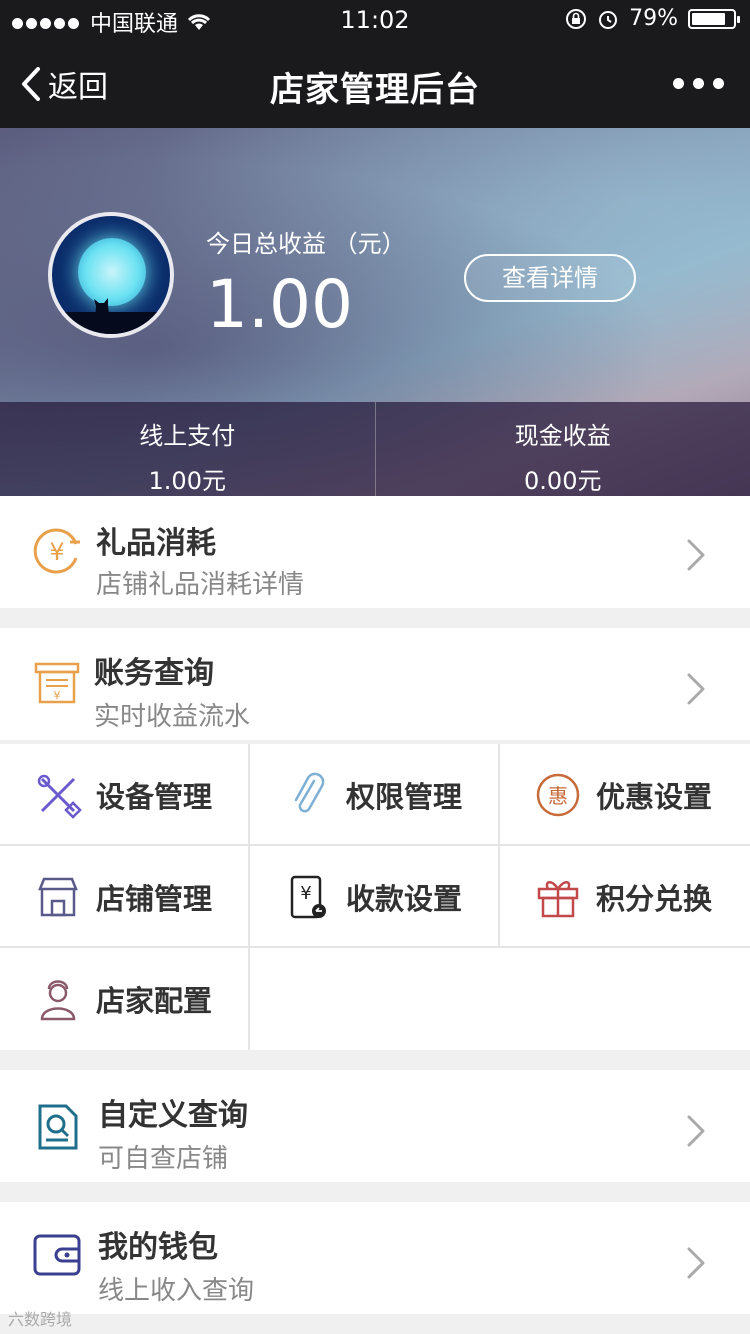 The height and width of the screenshot is (1334, 750). What do you see at coordinates (375, 552) in the screenshot?
I see `gift-consumption-row: ¥ 礼品消耗 店铺礼品消耗详情` at bounding box center [375, 552].